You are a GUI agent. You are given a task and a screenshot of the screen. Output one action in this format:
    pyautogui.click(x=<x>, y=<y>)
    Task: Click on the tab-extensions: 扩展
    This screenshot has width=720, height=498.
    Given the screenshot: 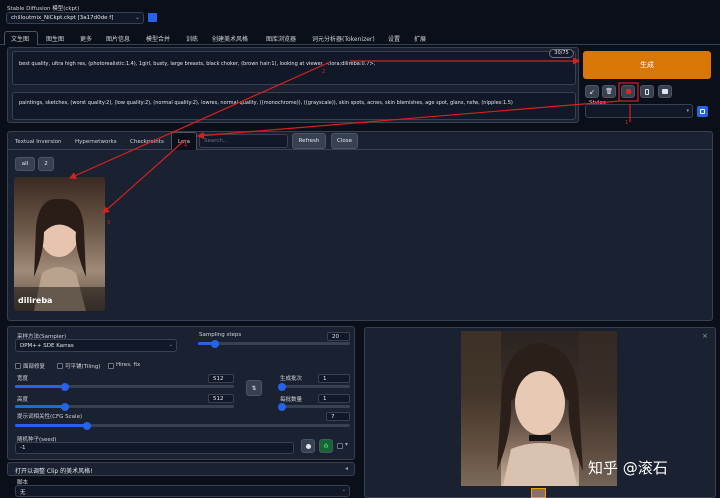 What is the action you would take?
    pyautogui.click(x=420, y=38)
    